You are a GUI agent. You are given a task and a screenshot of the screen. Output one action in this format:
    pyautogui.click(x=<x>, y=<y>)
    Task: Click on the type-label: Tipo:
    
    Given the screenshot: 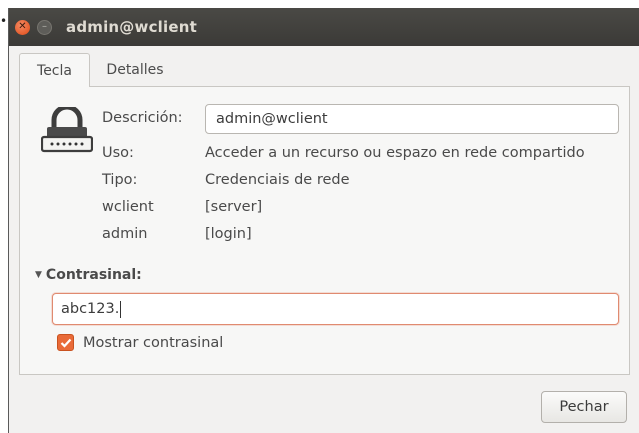 What is the action you would take?
    pyautogui.click(x=120, y=180)
    